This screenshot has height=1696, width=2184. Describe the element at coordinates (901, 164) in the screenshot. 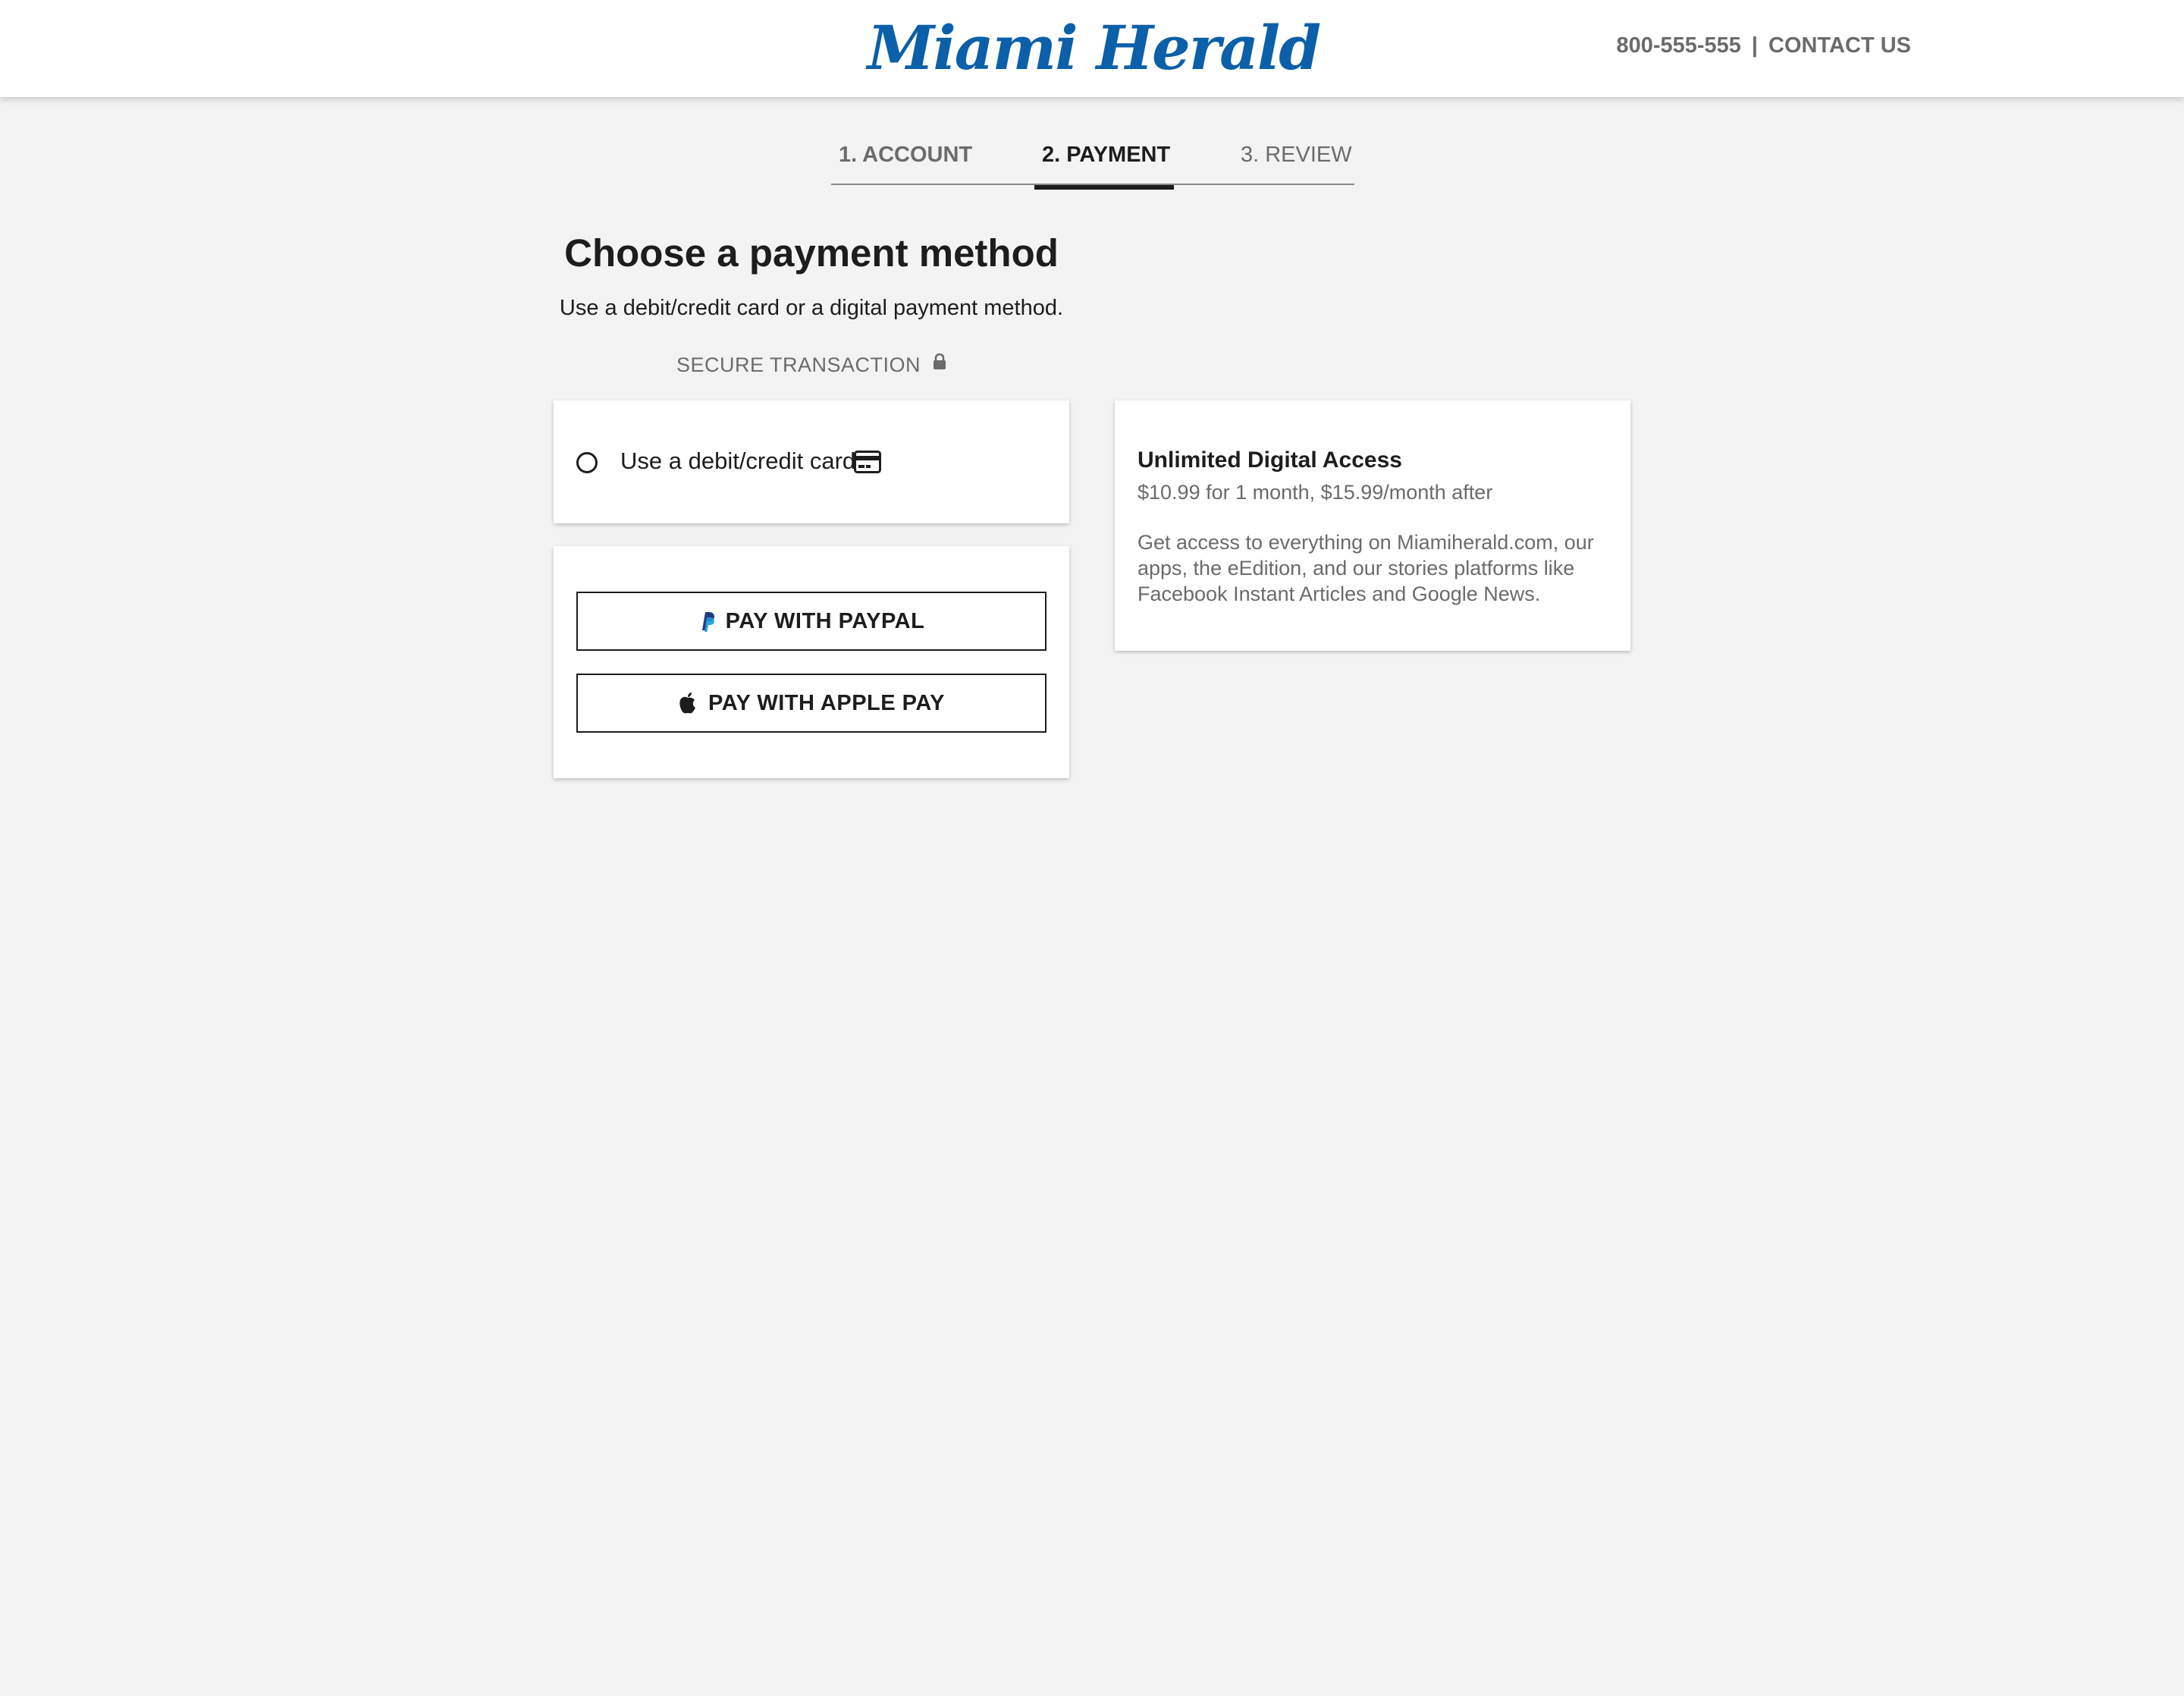

I see `step-account: 1. ACCOUNT` at that location.